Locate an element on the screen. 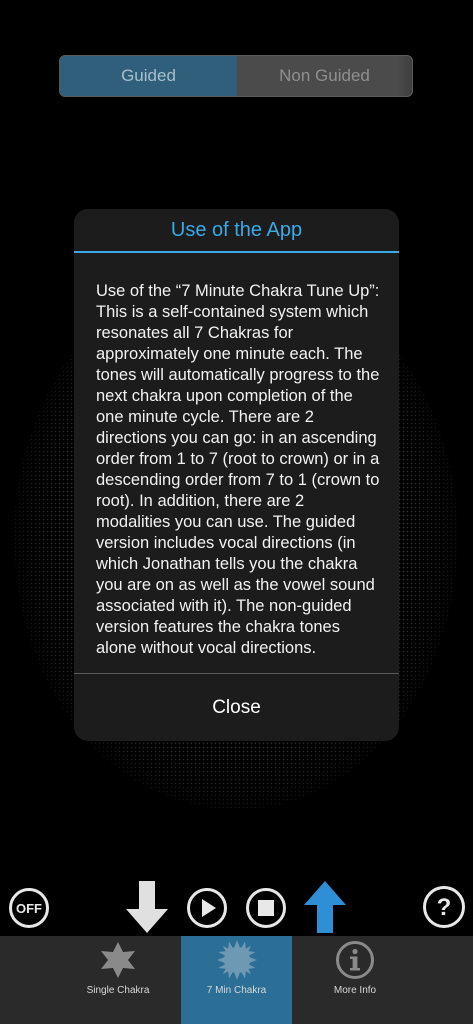 This screenshot has width=473, height=1024. close-button: Close is located at coordinates (236, 707).